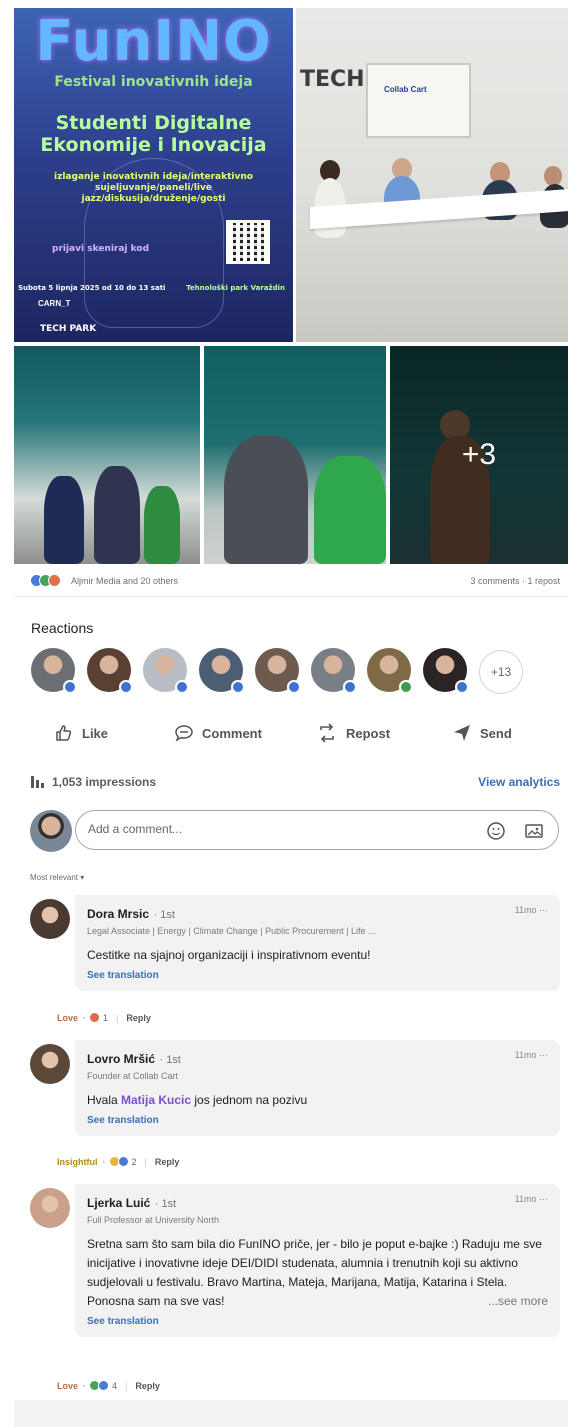 The width and height of the screenshot is (568, 1427). I want to click on reaction-summary-icons, so click(50, 581).